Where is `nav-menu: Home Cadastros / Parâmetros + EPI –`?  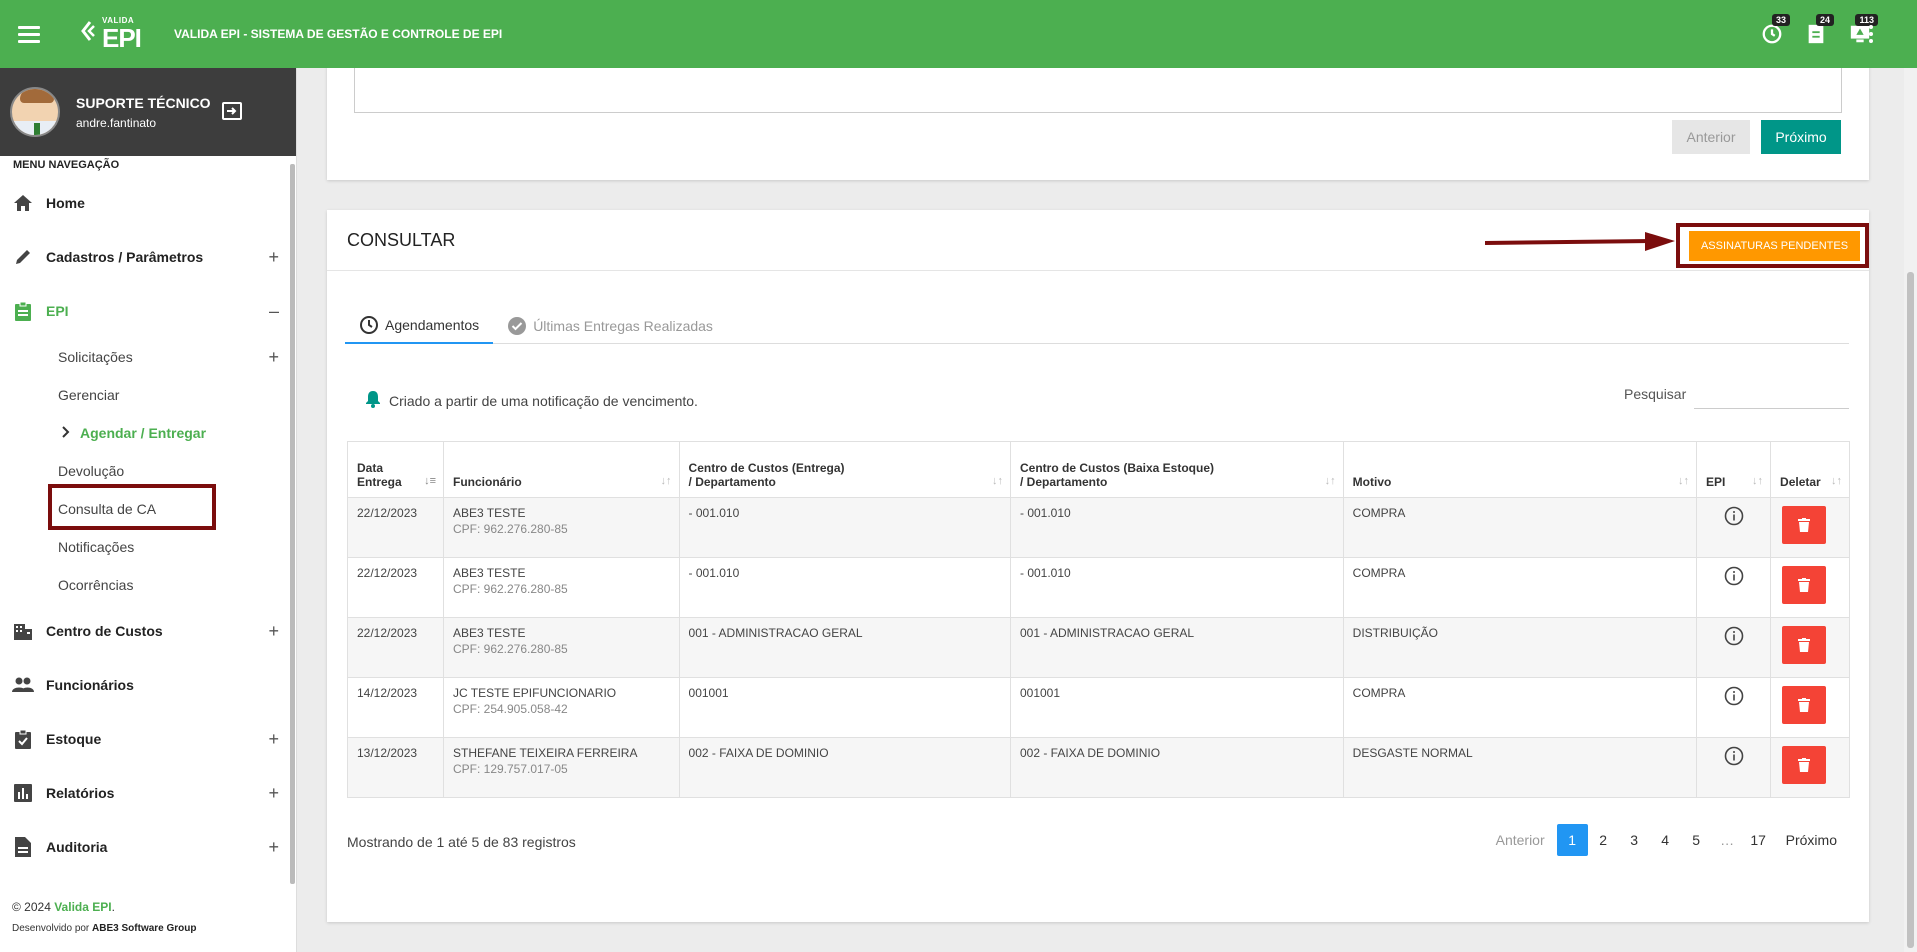
nav-menu: Home Cadastros / Parâmetros + EPI – is located at coordinates (148, 257).